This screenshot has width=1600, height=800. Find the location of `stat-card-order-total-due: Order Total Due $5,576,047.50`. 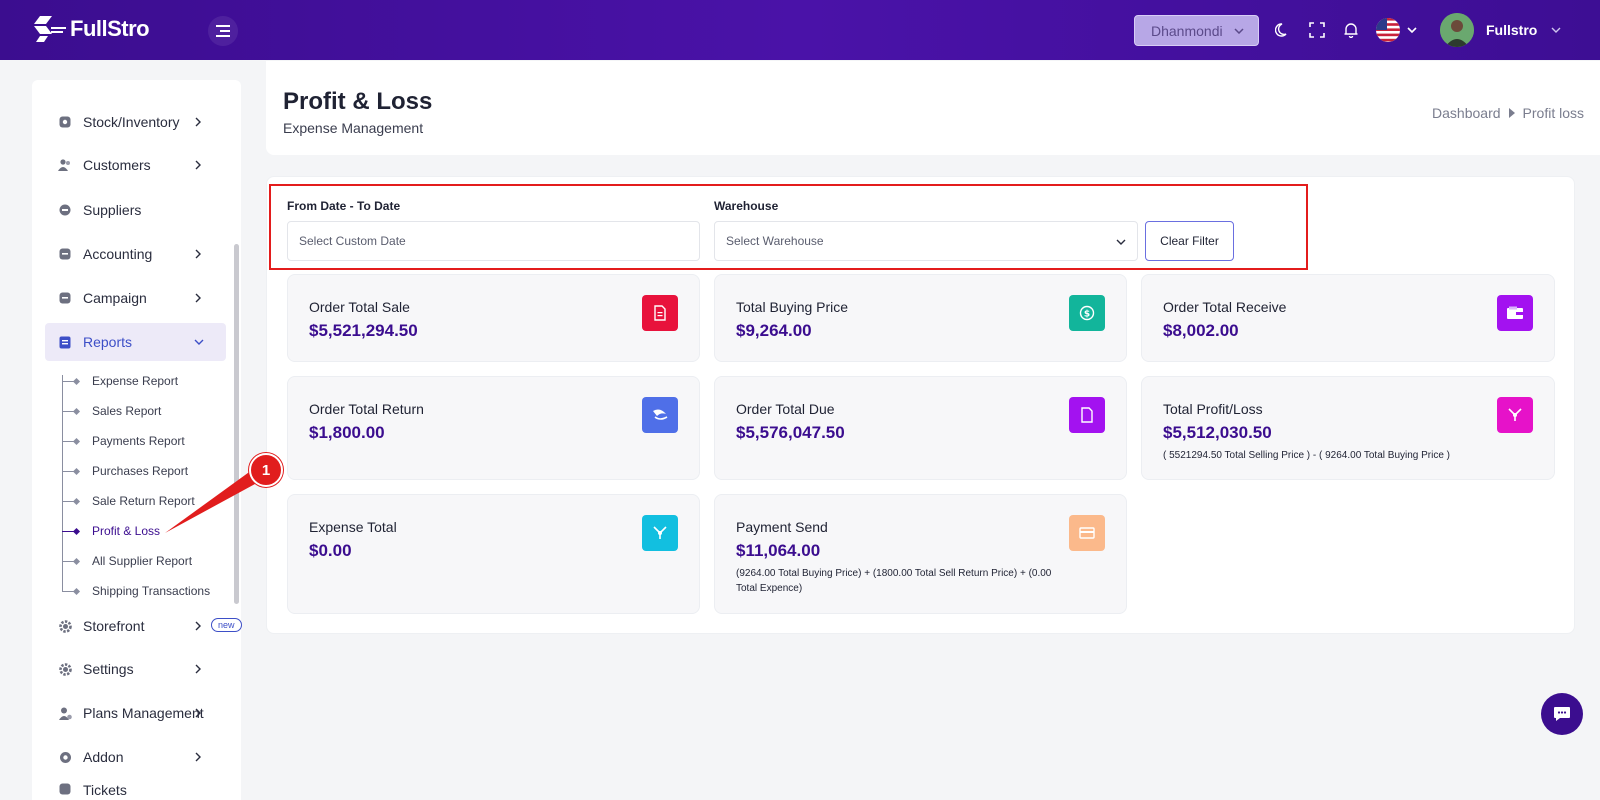

stat-card-order-total-due: Order Total Due $5,576,047.50 is located at coordinates (920, 428).